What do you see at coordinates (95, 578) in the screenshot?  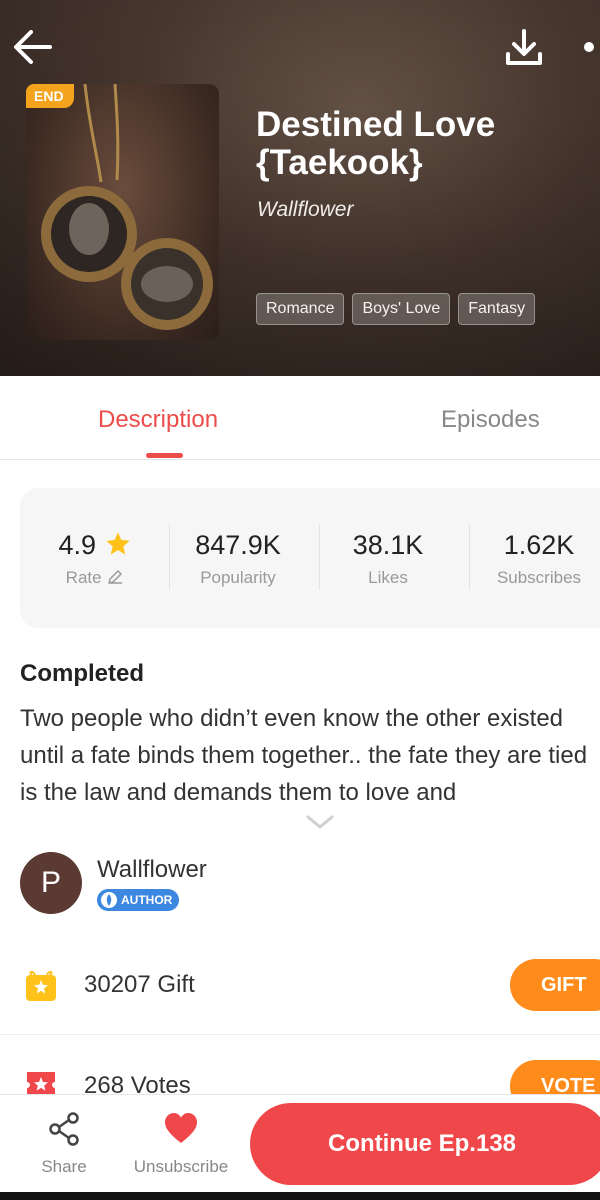 I see `rate-label: Rate` at bounding box center [95, 578].